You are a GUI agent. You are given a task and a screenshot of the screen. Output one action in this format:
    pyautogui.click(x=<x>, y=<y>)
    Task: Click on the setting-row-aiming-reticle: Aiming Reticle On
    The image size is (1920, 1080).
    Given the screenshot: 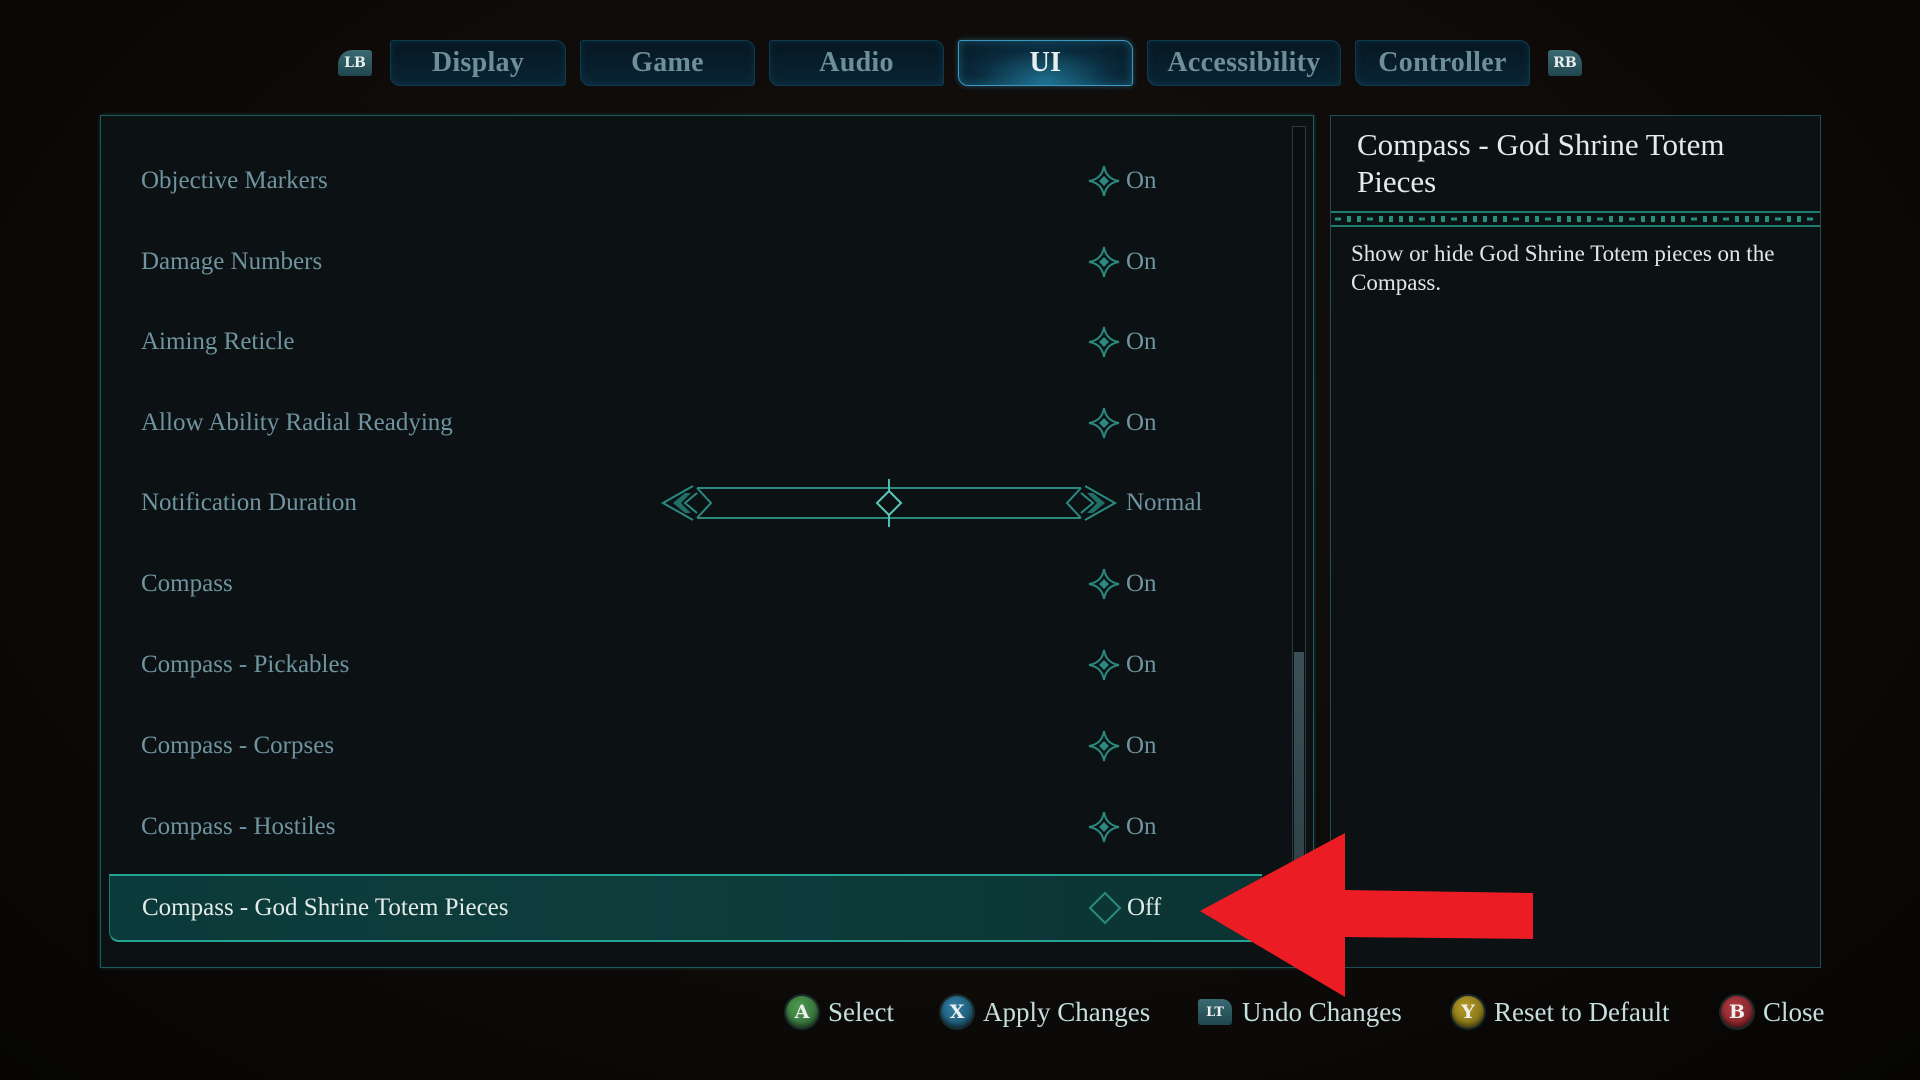 What is the action you would take?
    pyautogui.click(x=685, y=342)
    